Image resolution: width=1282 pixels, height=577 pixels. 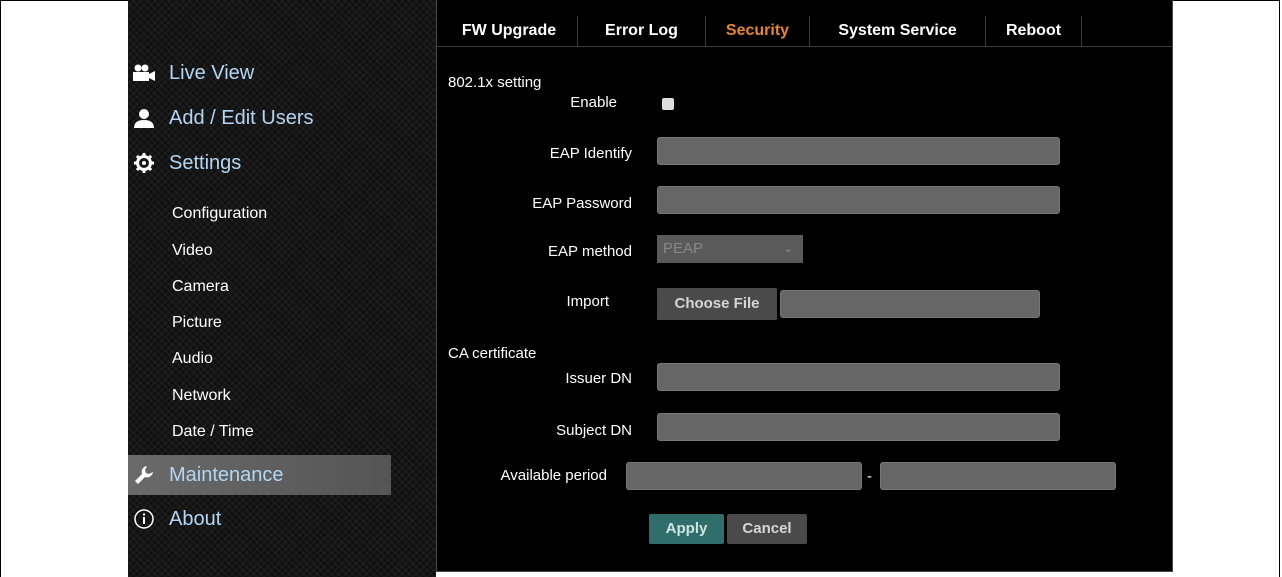 What do you see at coordinates (590, 251) in the screenshot?
I see `eap-method-label: EAP method` at bounding box center [590, 251].